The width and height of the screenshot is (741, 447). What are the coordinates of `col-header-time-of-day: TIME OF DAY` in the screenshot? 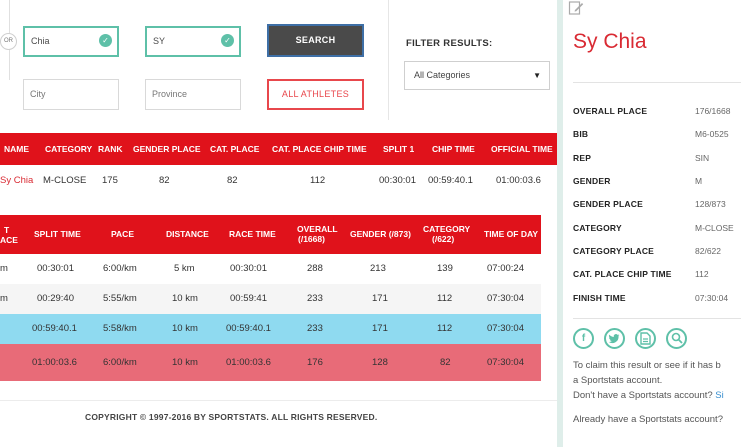 It's located at (511, 234).